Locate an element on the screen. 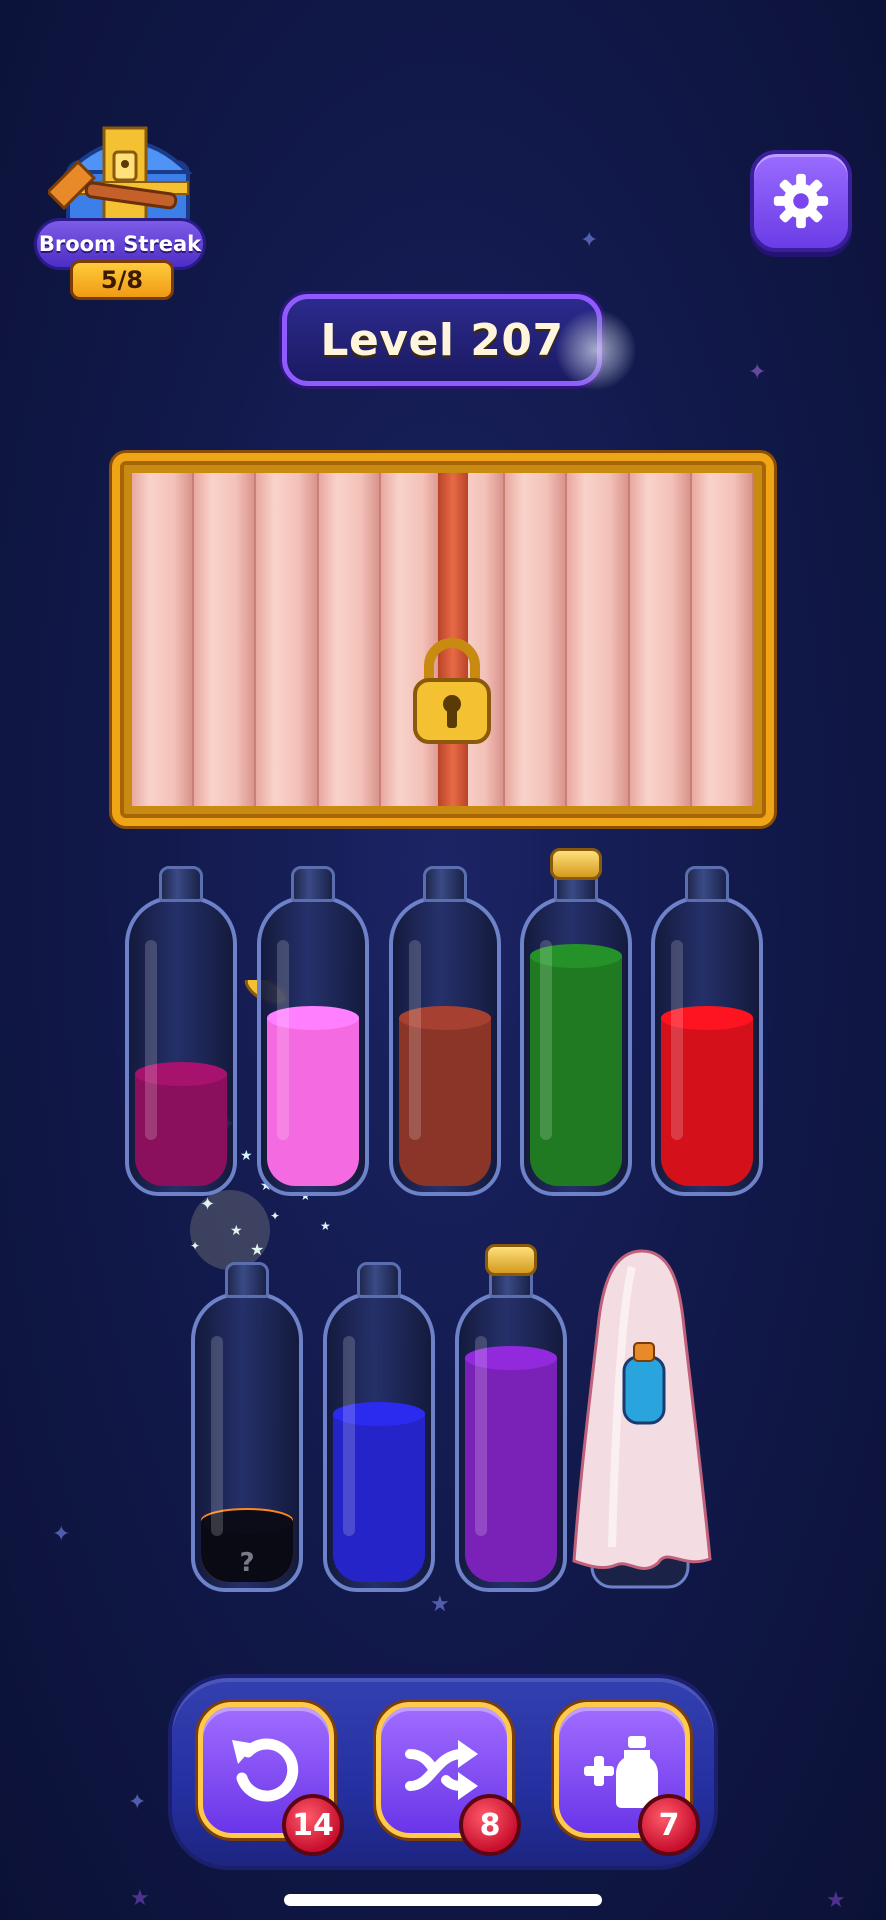  level-label: Level 207 is located at coordinates (442, 340).